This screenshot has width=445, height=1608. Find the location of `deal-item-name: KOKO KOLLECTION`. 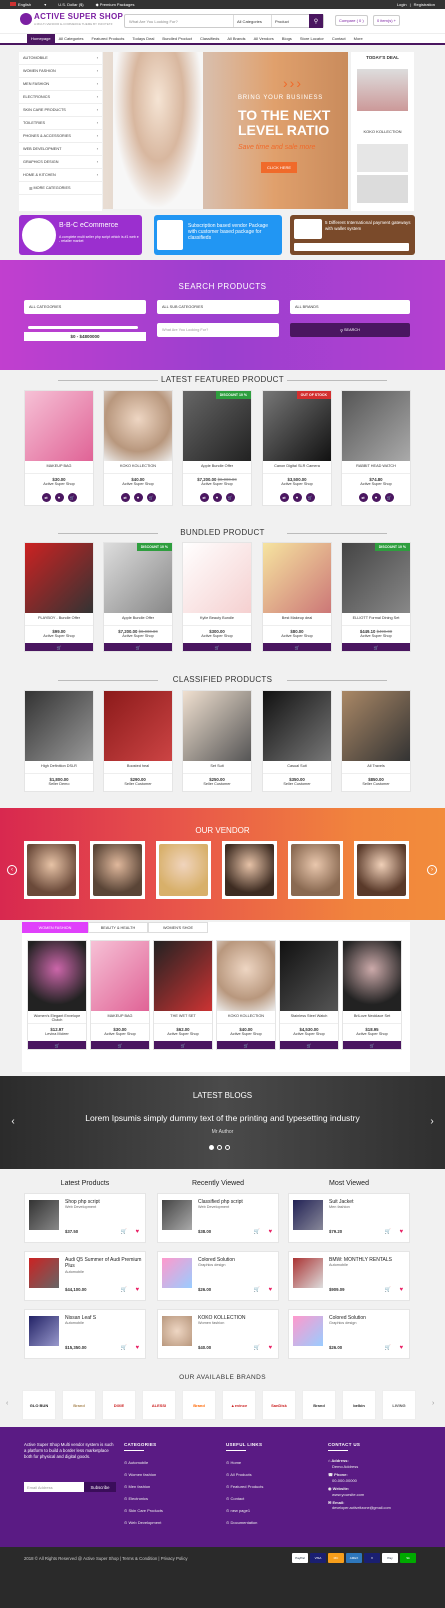

deal-item-name: KOKO KOLLECTION is located at coordinates (382, 131).